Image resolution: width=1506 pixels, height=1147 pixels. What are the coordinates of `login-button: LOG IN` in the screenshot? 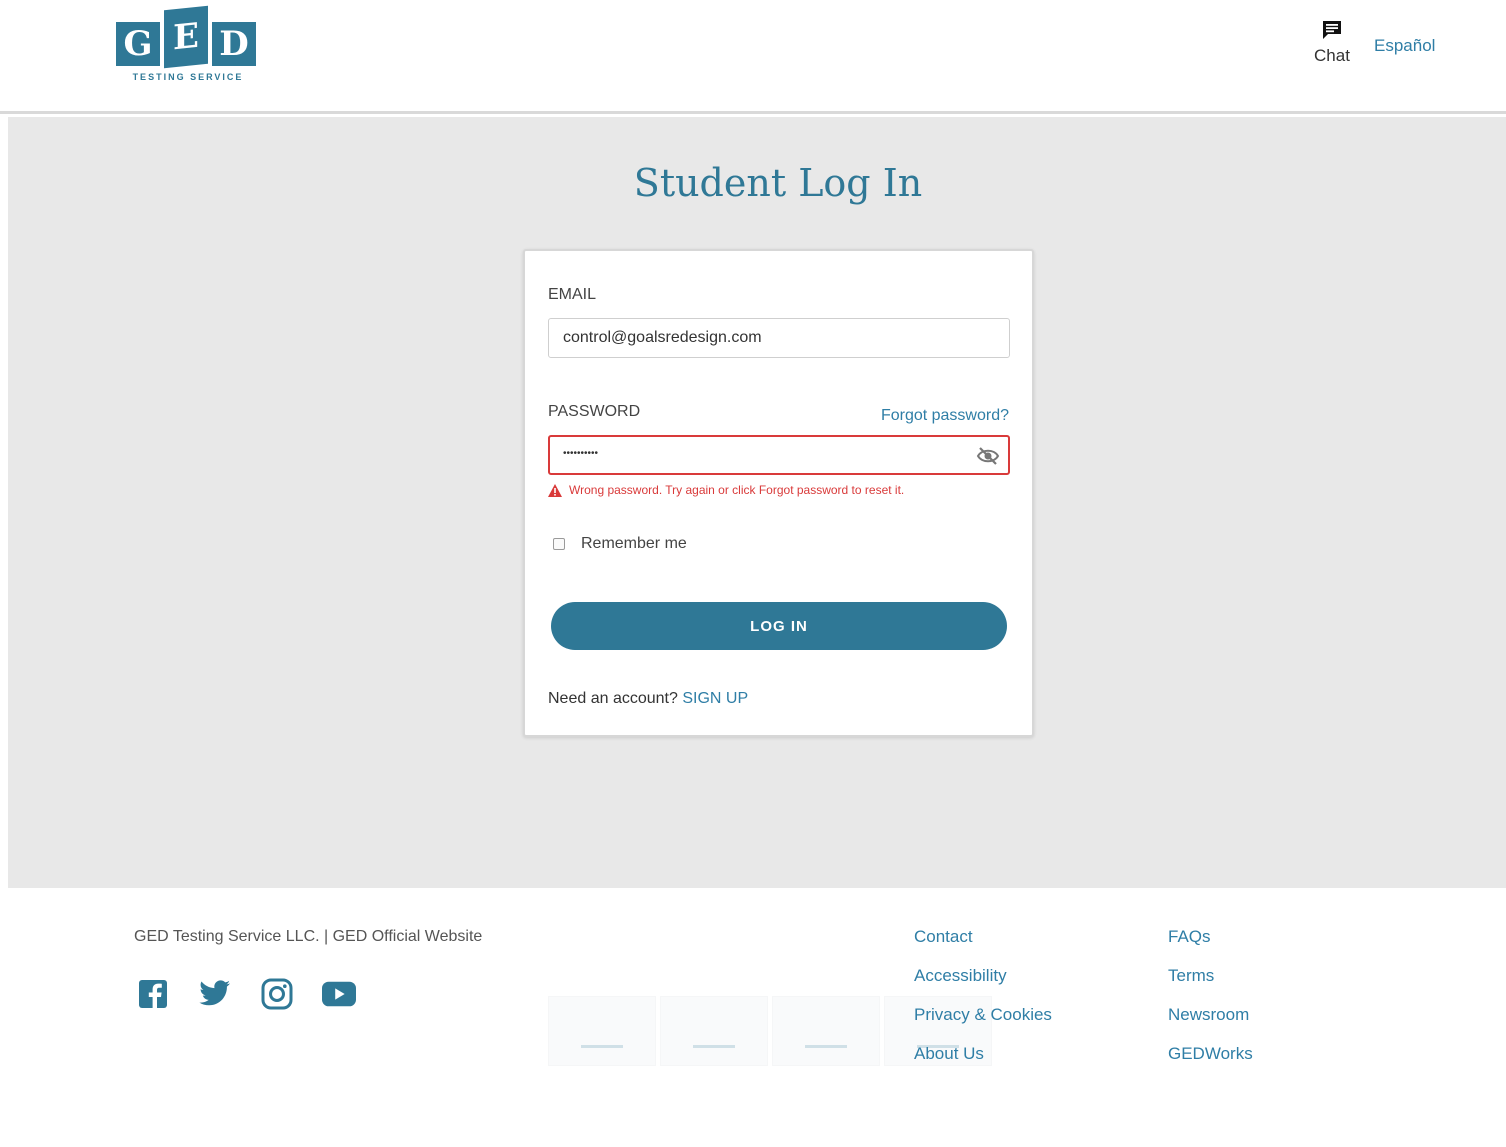 It's located at (779, 626).